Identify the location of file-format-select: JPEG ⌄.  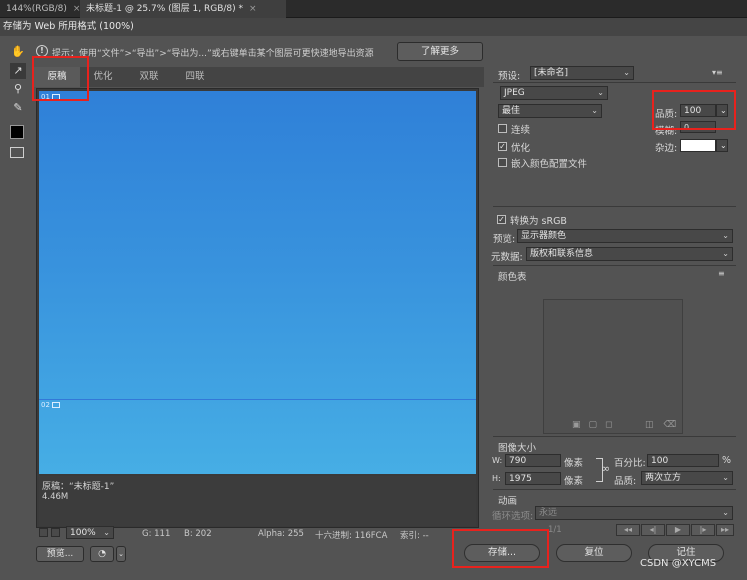
(554, 93).